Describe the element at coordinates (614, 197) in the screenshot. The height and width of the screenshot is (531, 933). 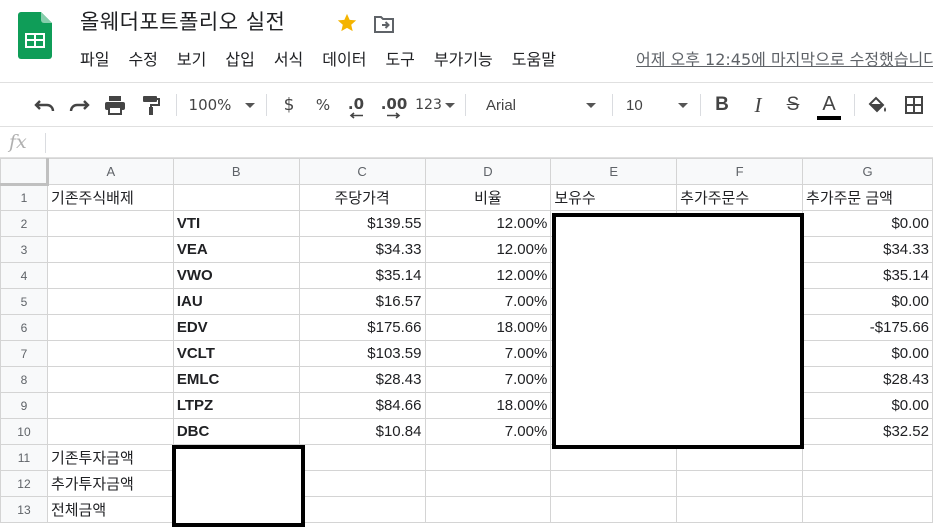
I see `cell-e1: 보유수` at that location.